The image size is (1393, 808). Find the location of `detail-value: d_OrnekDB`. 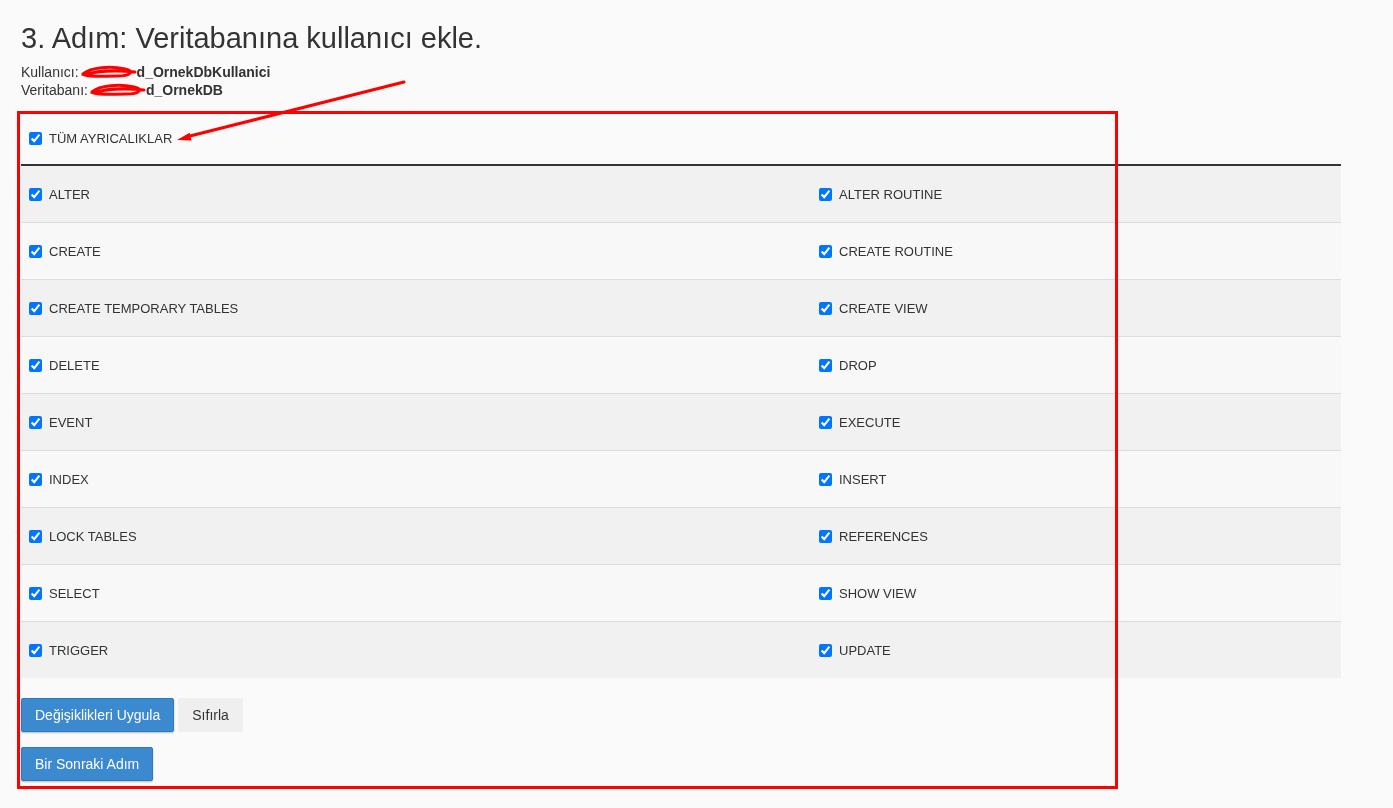

detail-value: d_OrnekDB is located at coordinates (184, 90).